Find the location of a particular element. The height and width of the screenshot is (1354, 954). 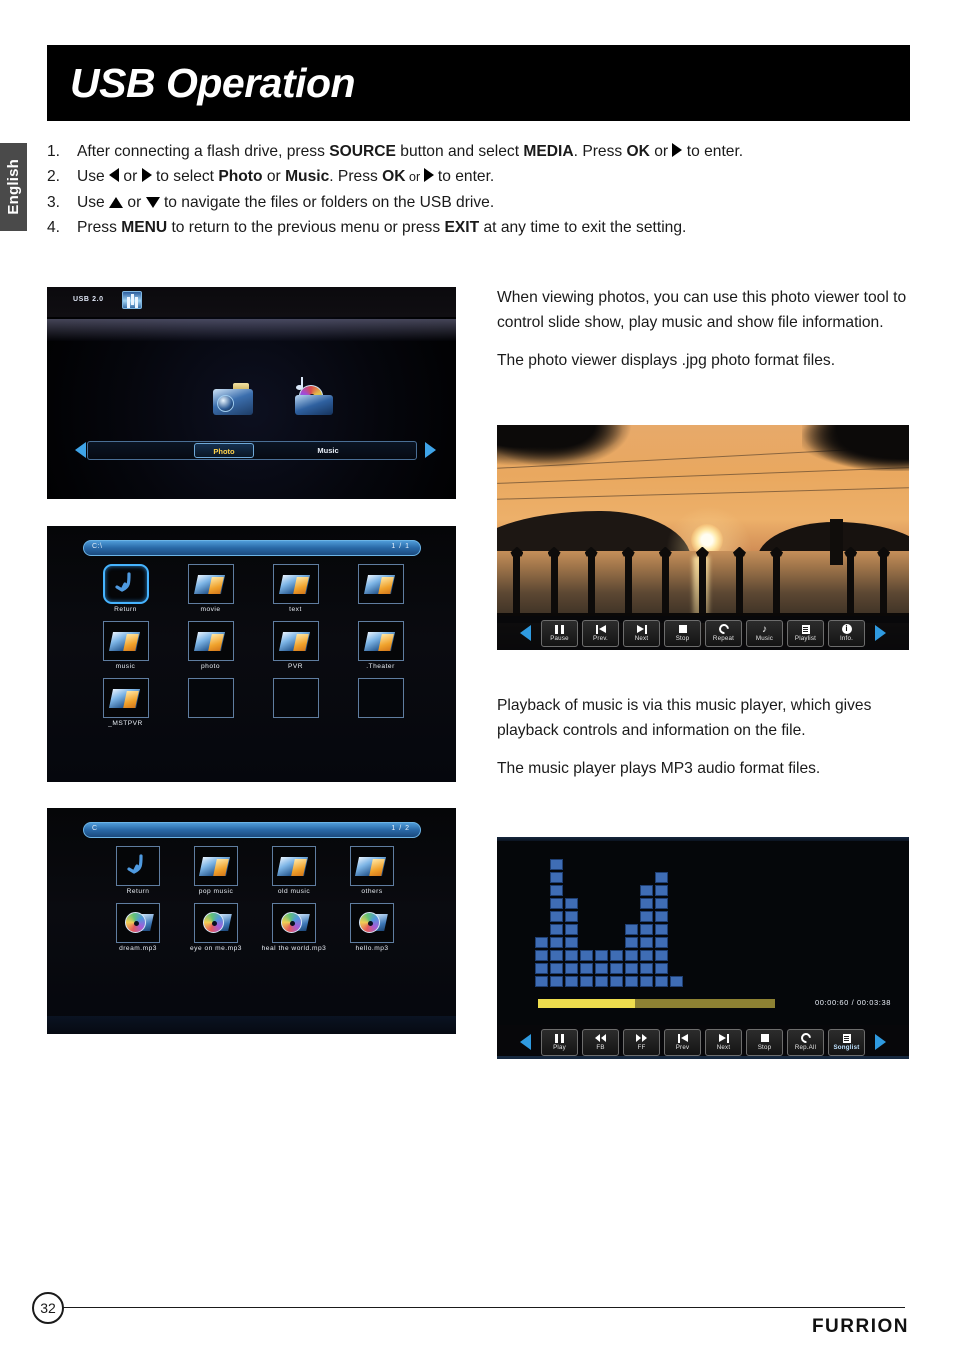

file-item: movie is located at coordinates (210, 588).